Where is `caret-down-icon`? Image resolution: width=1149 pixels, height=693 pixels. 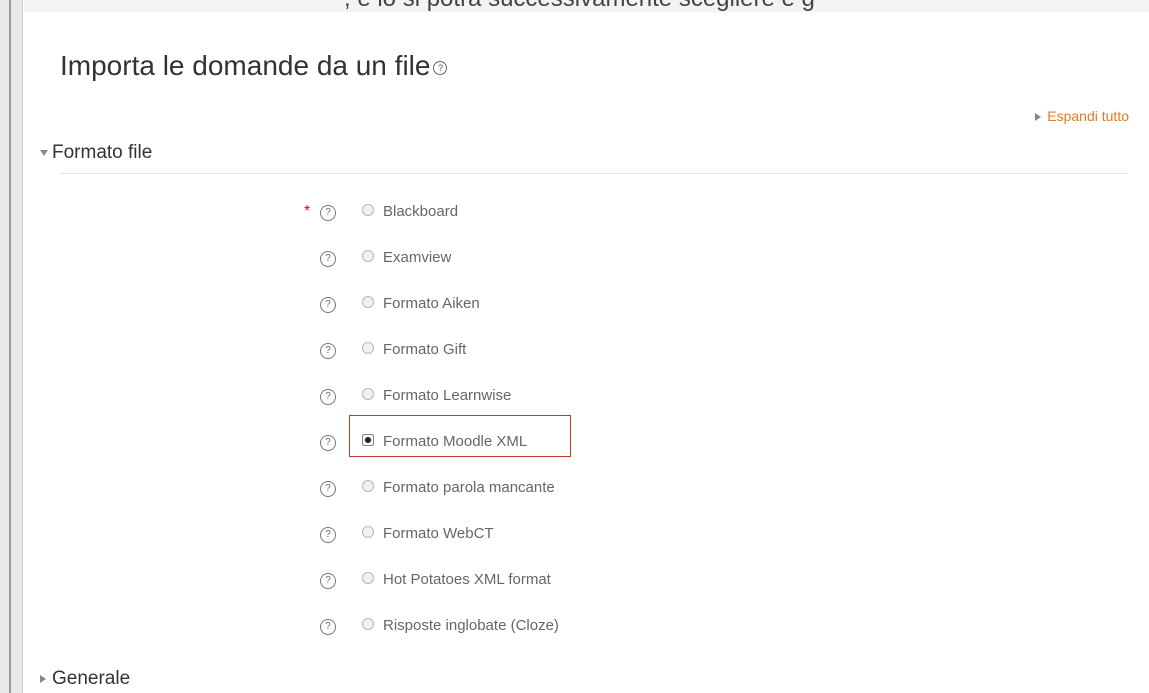 caret-down-icon is located at coordinates (44, 152).